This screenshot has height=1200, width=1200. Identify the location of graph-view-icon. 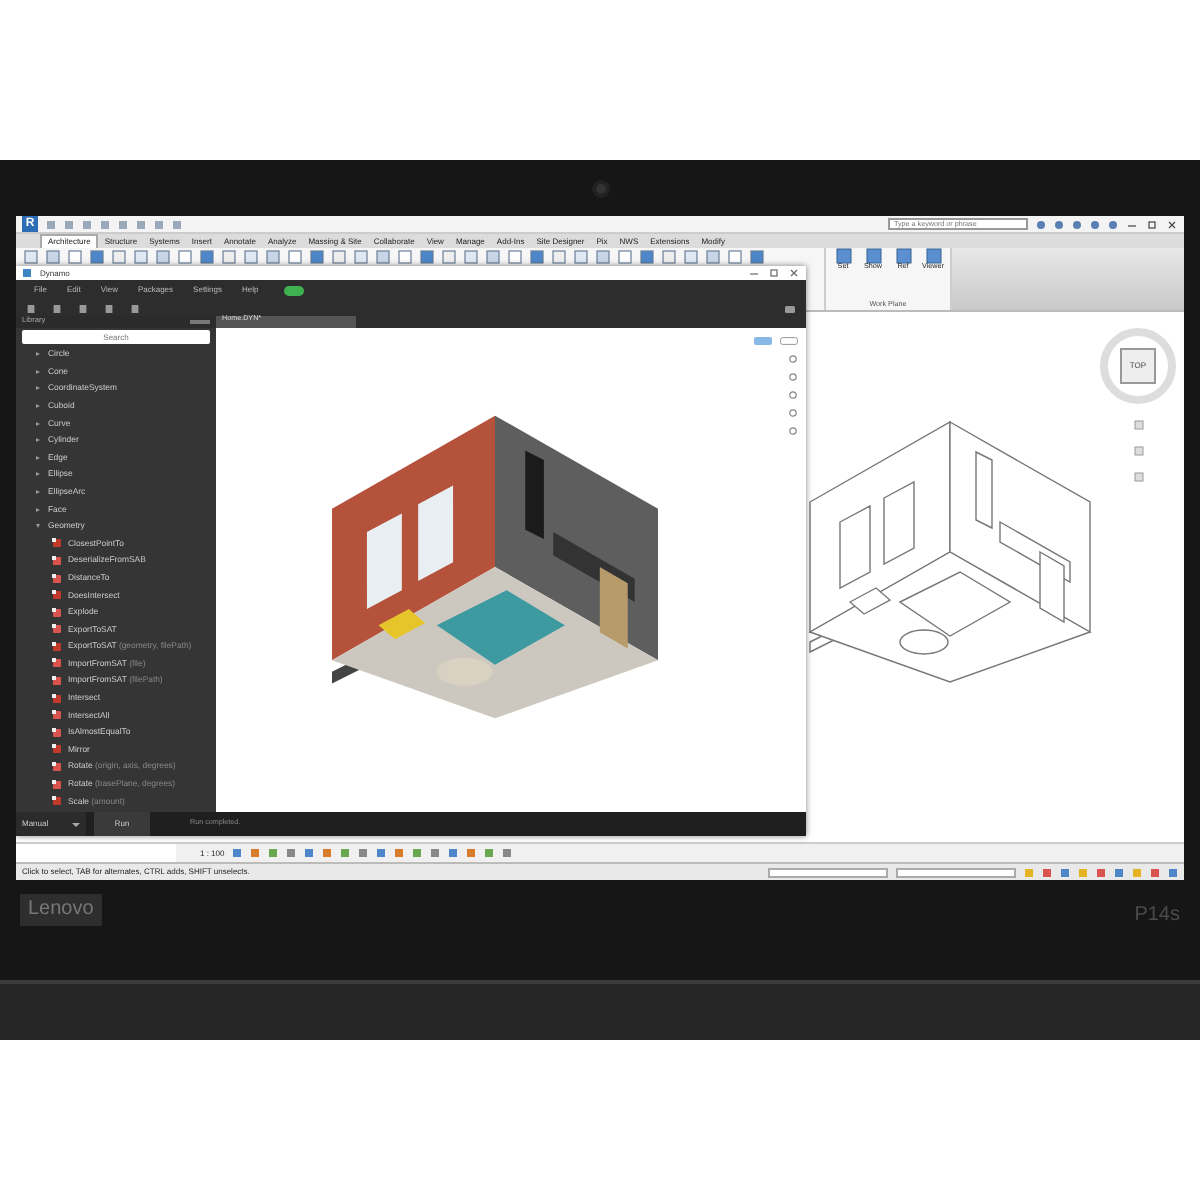
(763, 341).